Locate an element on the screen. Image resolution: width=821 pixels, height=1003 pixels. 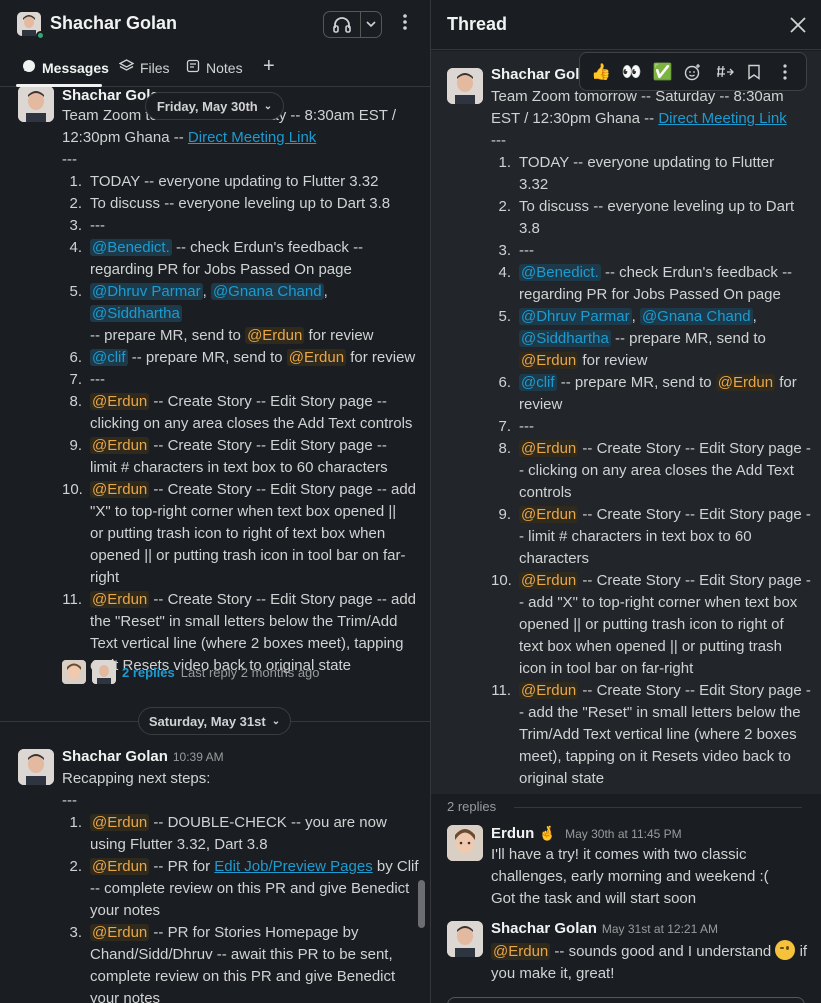
eyes-reaction-icon: 👀 is located at coordinates (632, 72).